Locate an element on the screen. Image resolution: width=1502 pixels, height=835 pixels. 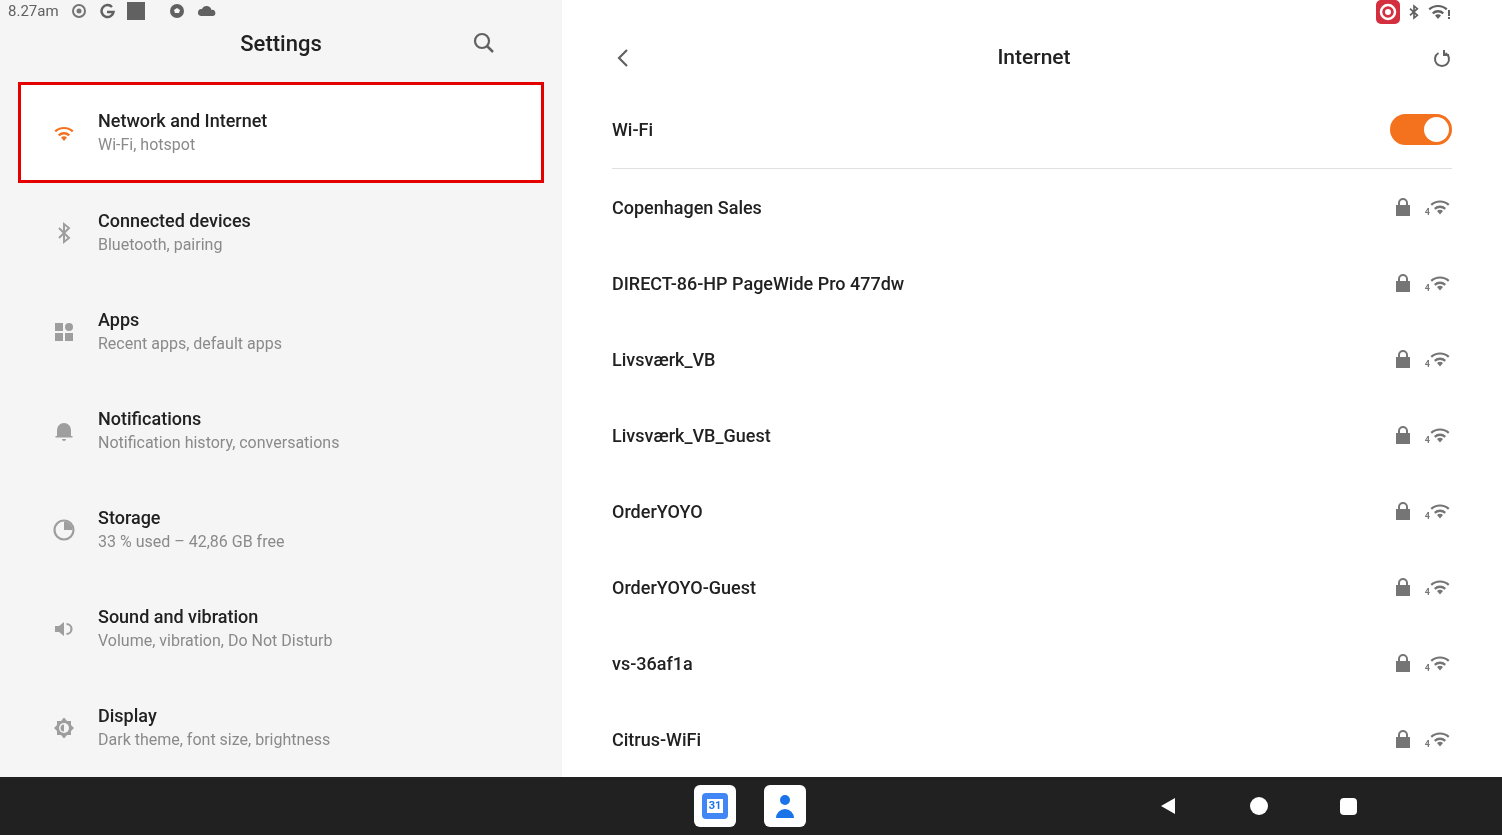
network-name: Citrus-WiFi is located at coordinates (657, 739).